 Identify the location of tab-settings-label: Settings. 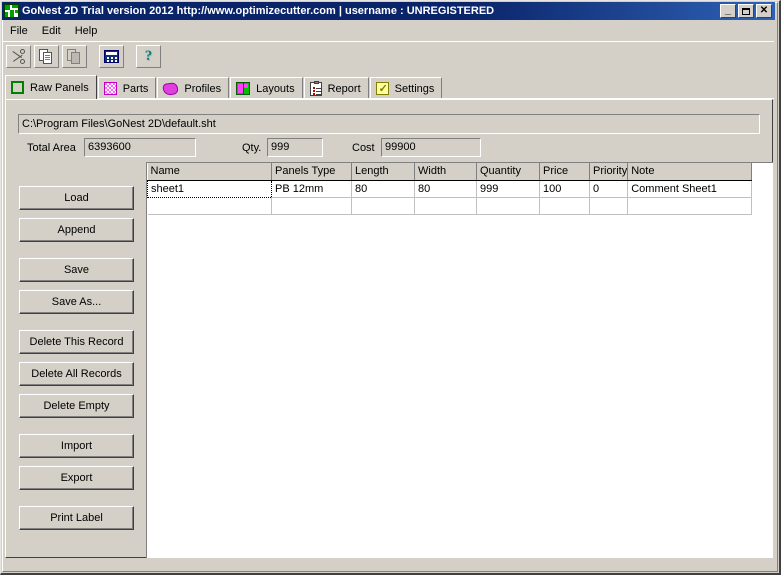
(414, 88).